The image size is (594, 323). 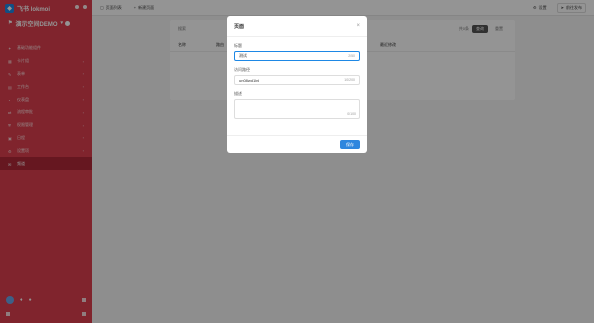 I want to click on close-icon: ×, so click(x=358, y=26).